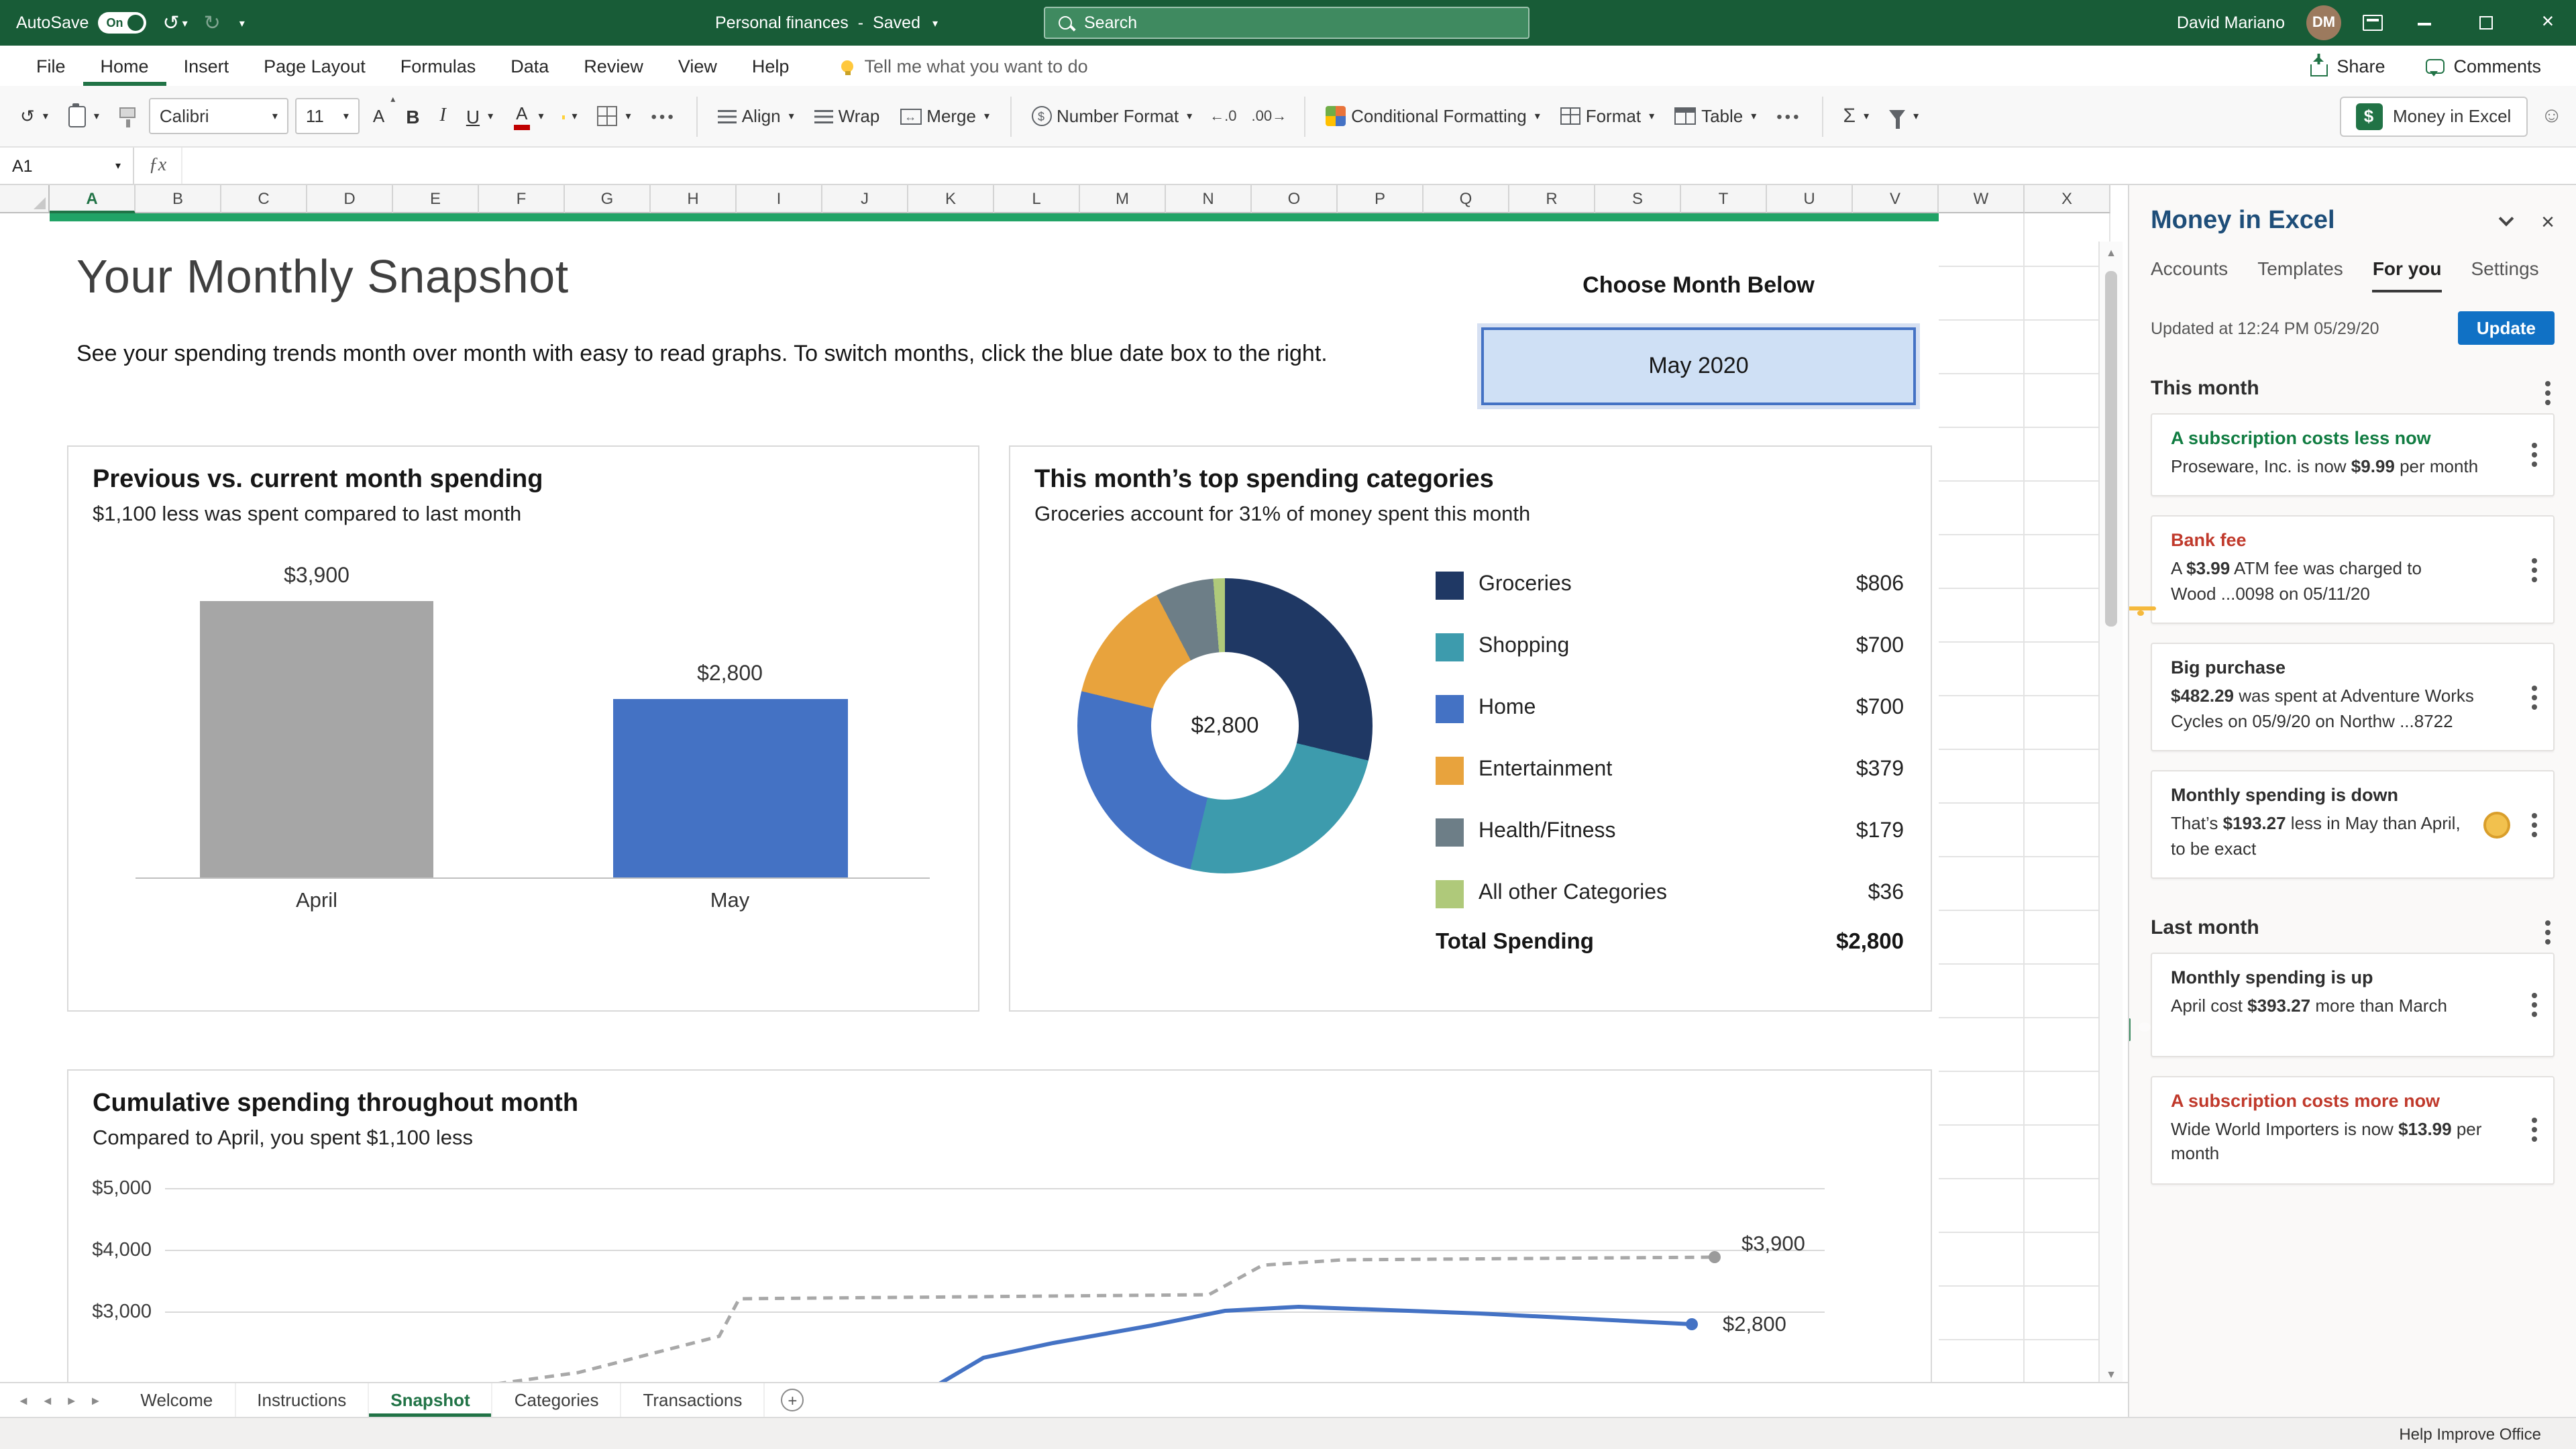 Image resolution: width=2576 pixels, height=1449 pixels. What do you see at coordinates (792, 1400) in the screenshot?
I see `new-sheet-button: +` at bounding box center [792, 1400].